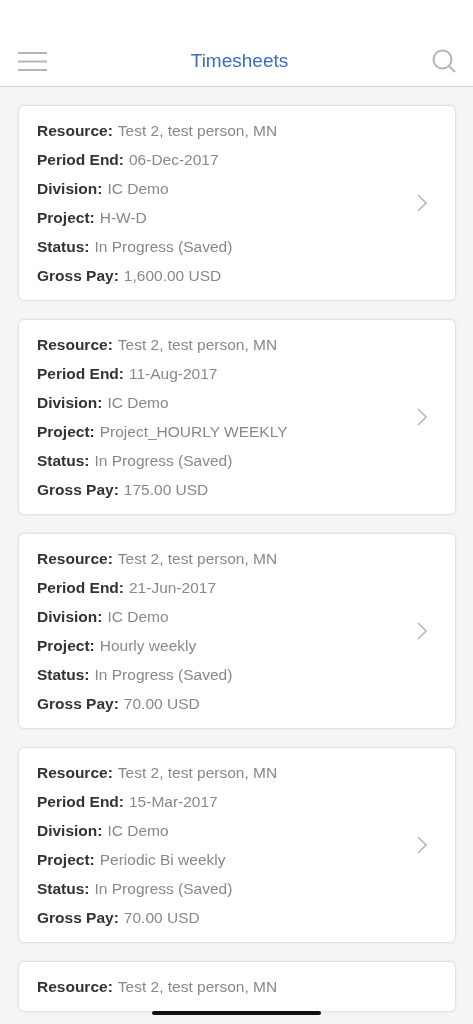 The image size is (473, 1024). What do you see at coordinates (173, 373) in the screenshot?
I see `field-value: 11-Aug-2017` at bounding box center [173, 373].